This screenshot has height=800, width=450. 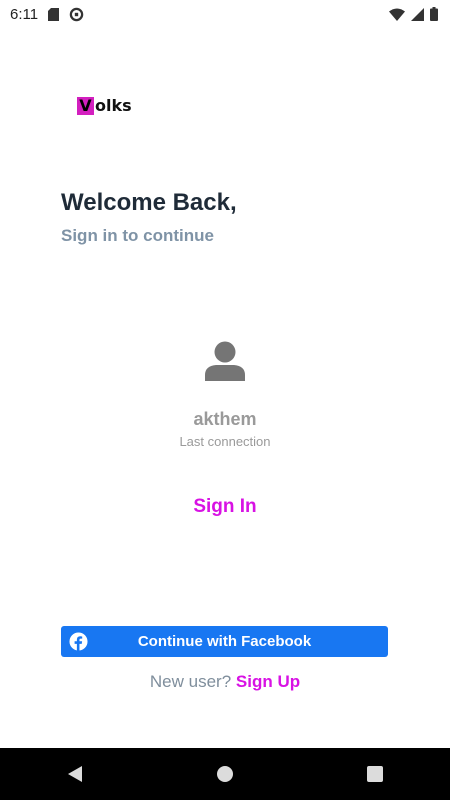 I want to click on wifi-icon, so click(x=397, y=14).